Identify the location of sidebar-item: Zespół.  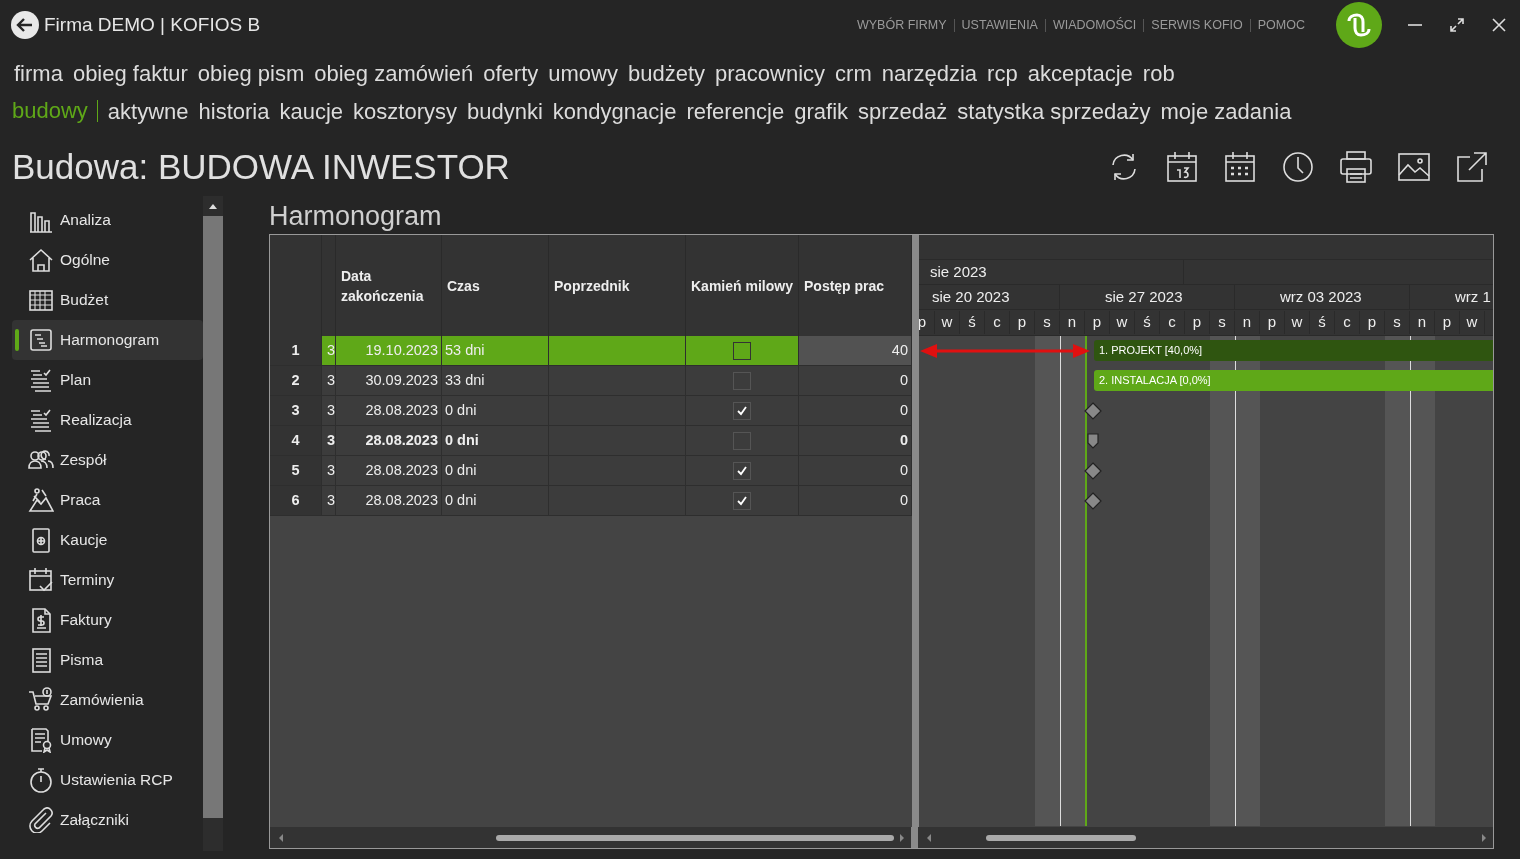
(107, 460).